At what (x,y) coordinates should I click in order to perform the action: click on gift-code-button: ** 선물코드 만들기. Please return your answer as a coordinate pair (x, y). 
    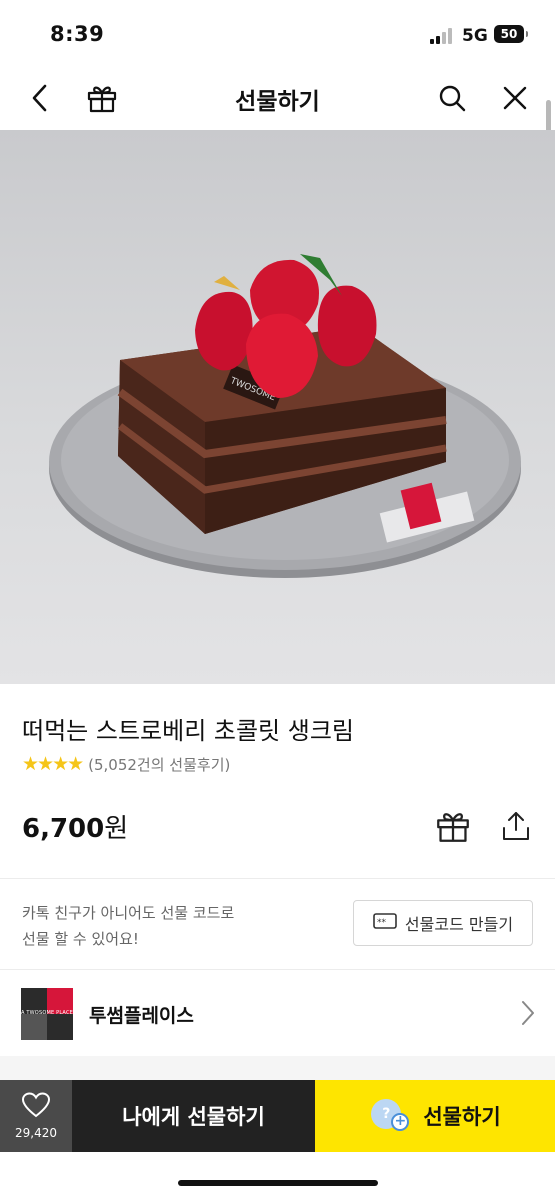
    Looking at the image, I should click on (443, 923).